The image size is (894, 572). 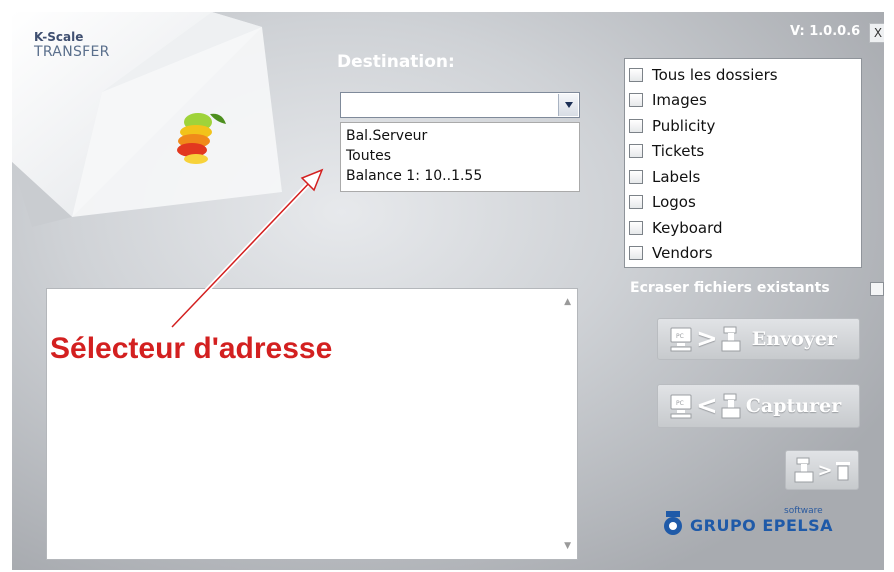 I want to click on version-label: V: 1.0.0.6, so click(x=825, y=31).